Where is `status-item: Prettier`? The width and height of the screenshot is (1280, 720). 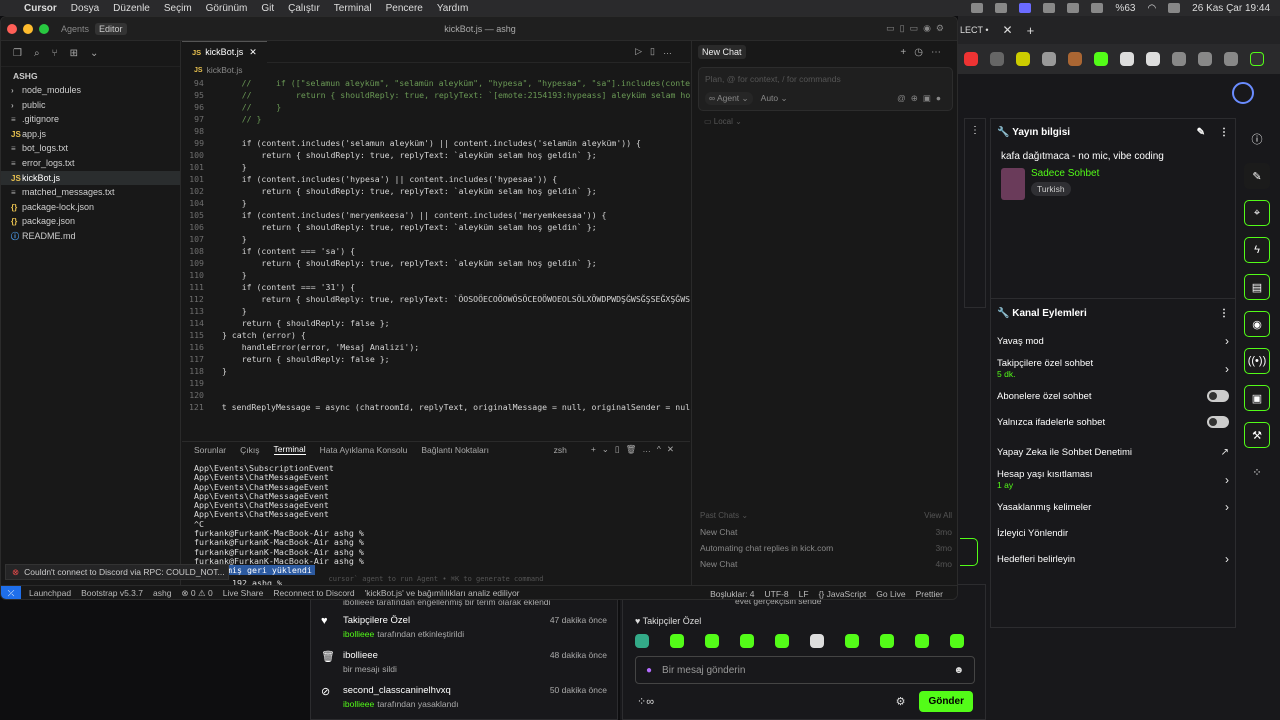 status-item: Prettier is located at coordinates (929, 594).